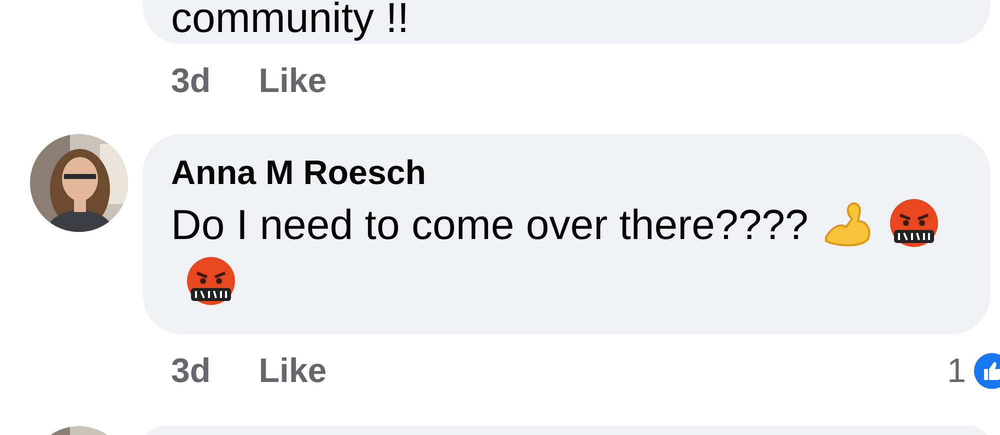  I want to click on reaction-count: 1, so click(956, 371).